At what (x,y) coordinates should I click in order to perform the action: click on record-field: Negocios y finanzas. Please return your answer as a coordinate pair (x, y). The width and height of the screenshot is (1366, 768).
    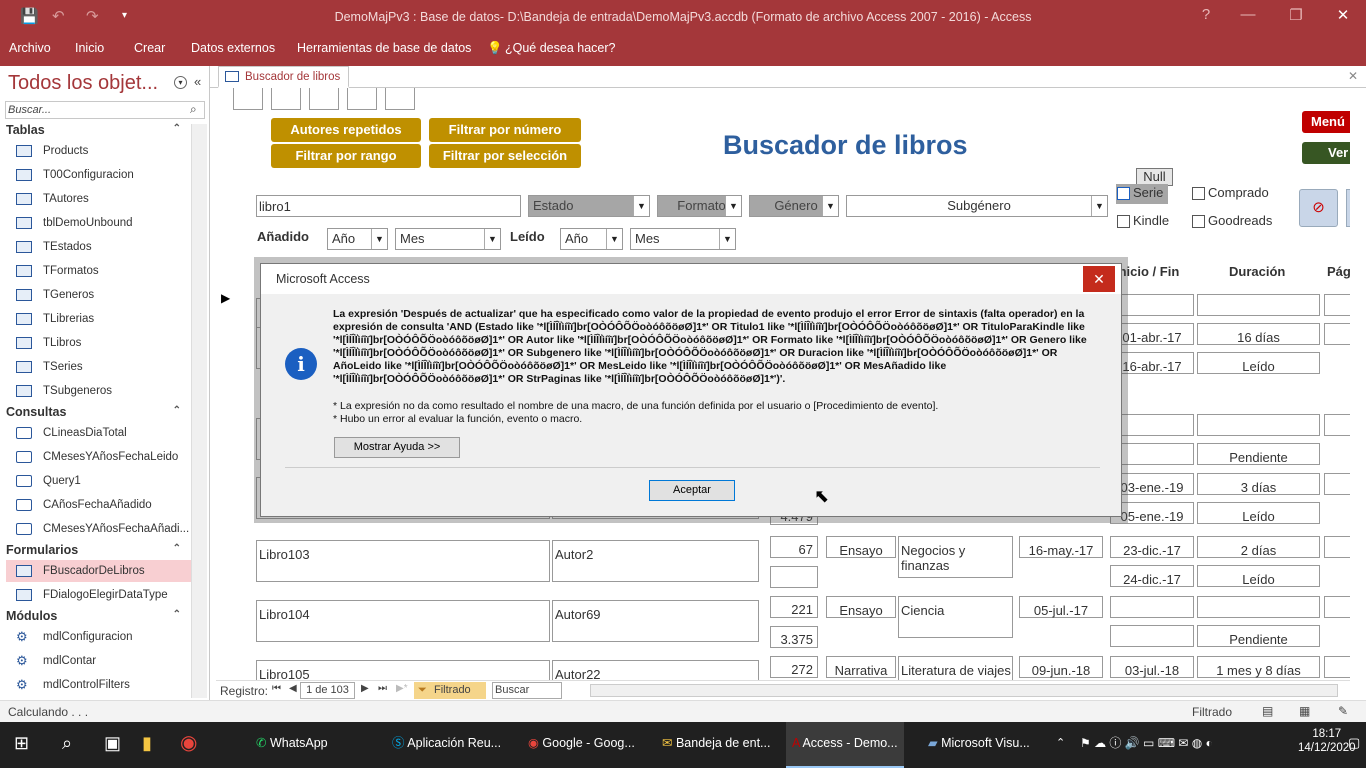
    Looking at the image, I should click on (955, 557).